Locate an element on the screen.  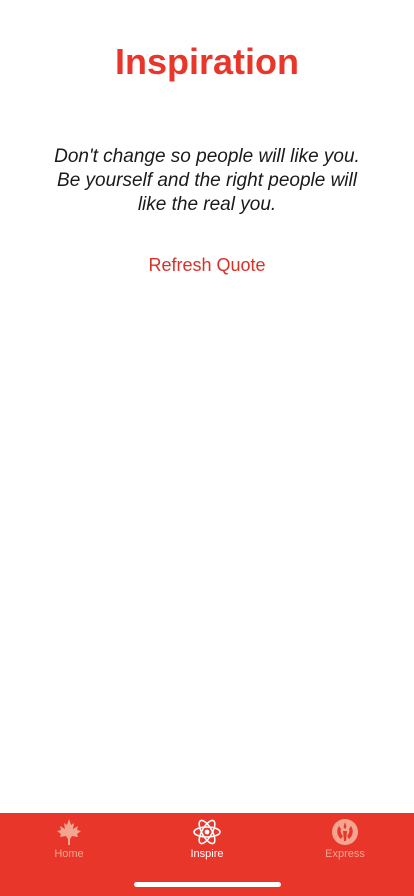
tab-home: Home is located at coordinates (69, 842).